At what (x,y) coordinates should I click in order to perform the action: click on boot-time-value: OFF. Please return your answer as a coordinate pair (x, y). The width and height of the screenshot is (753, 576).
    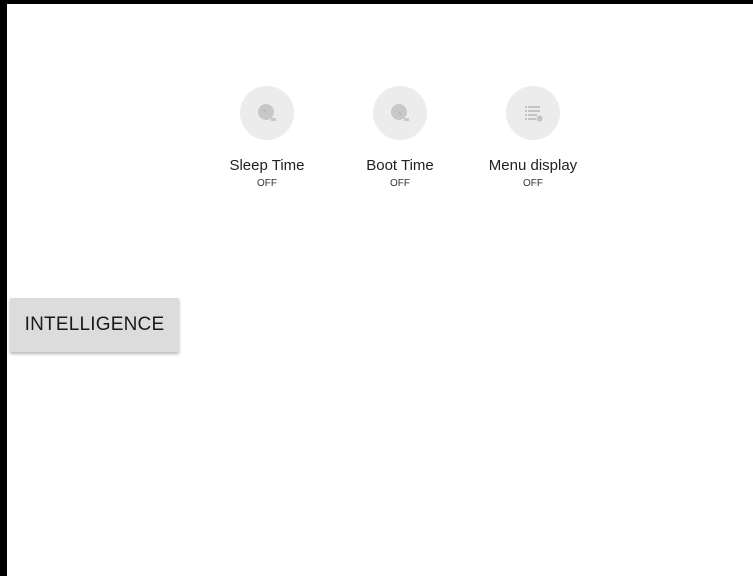
    Looking at the image, I should click on (400, 183).